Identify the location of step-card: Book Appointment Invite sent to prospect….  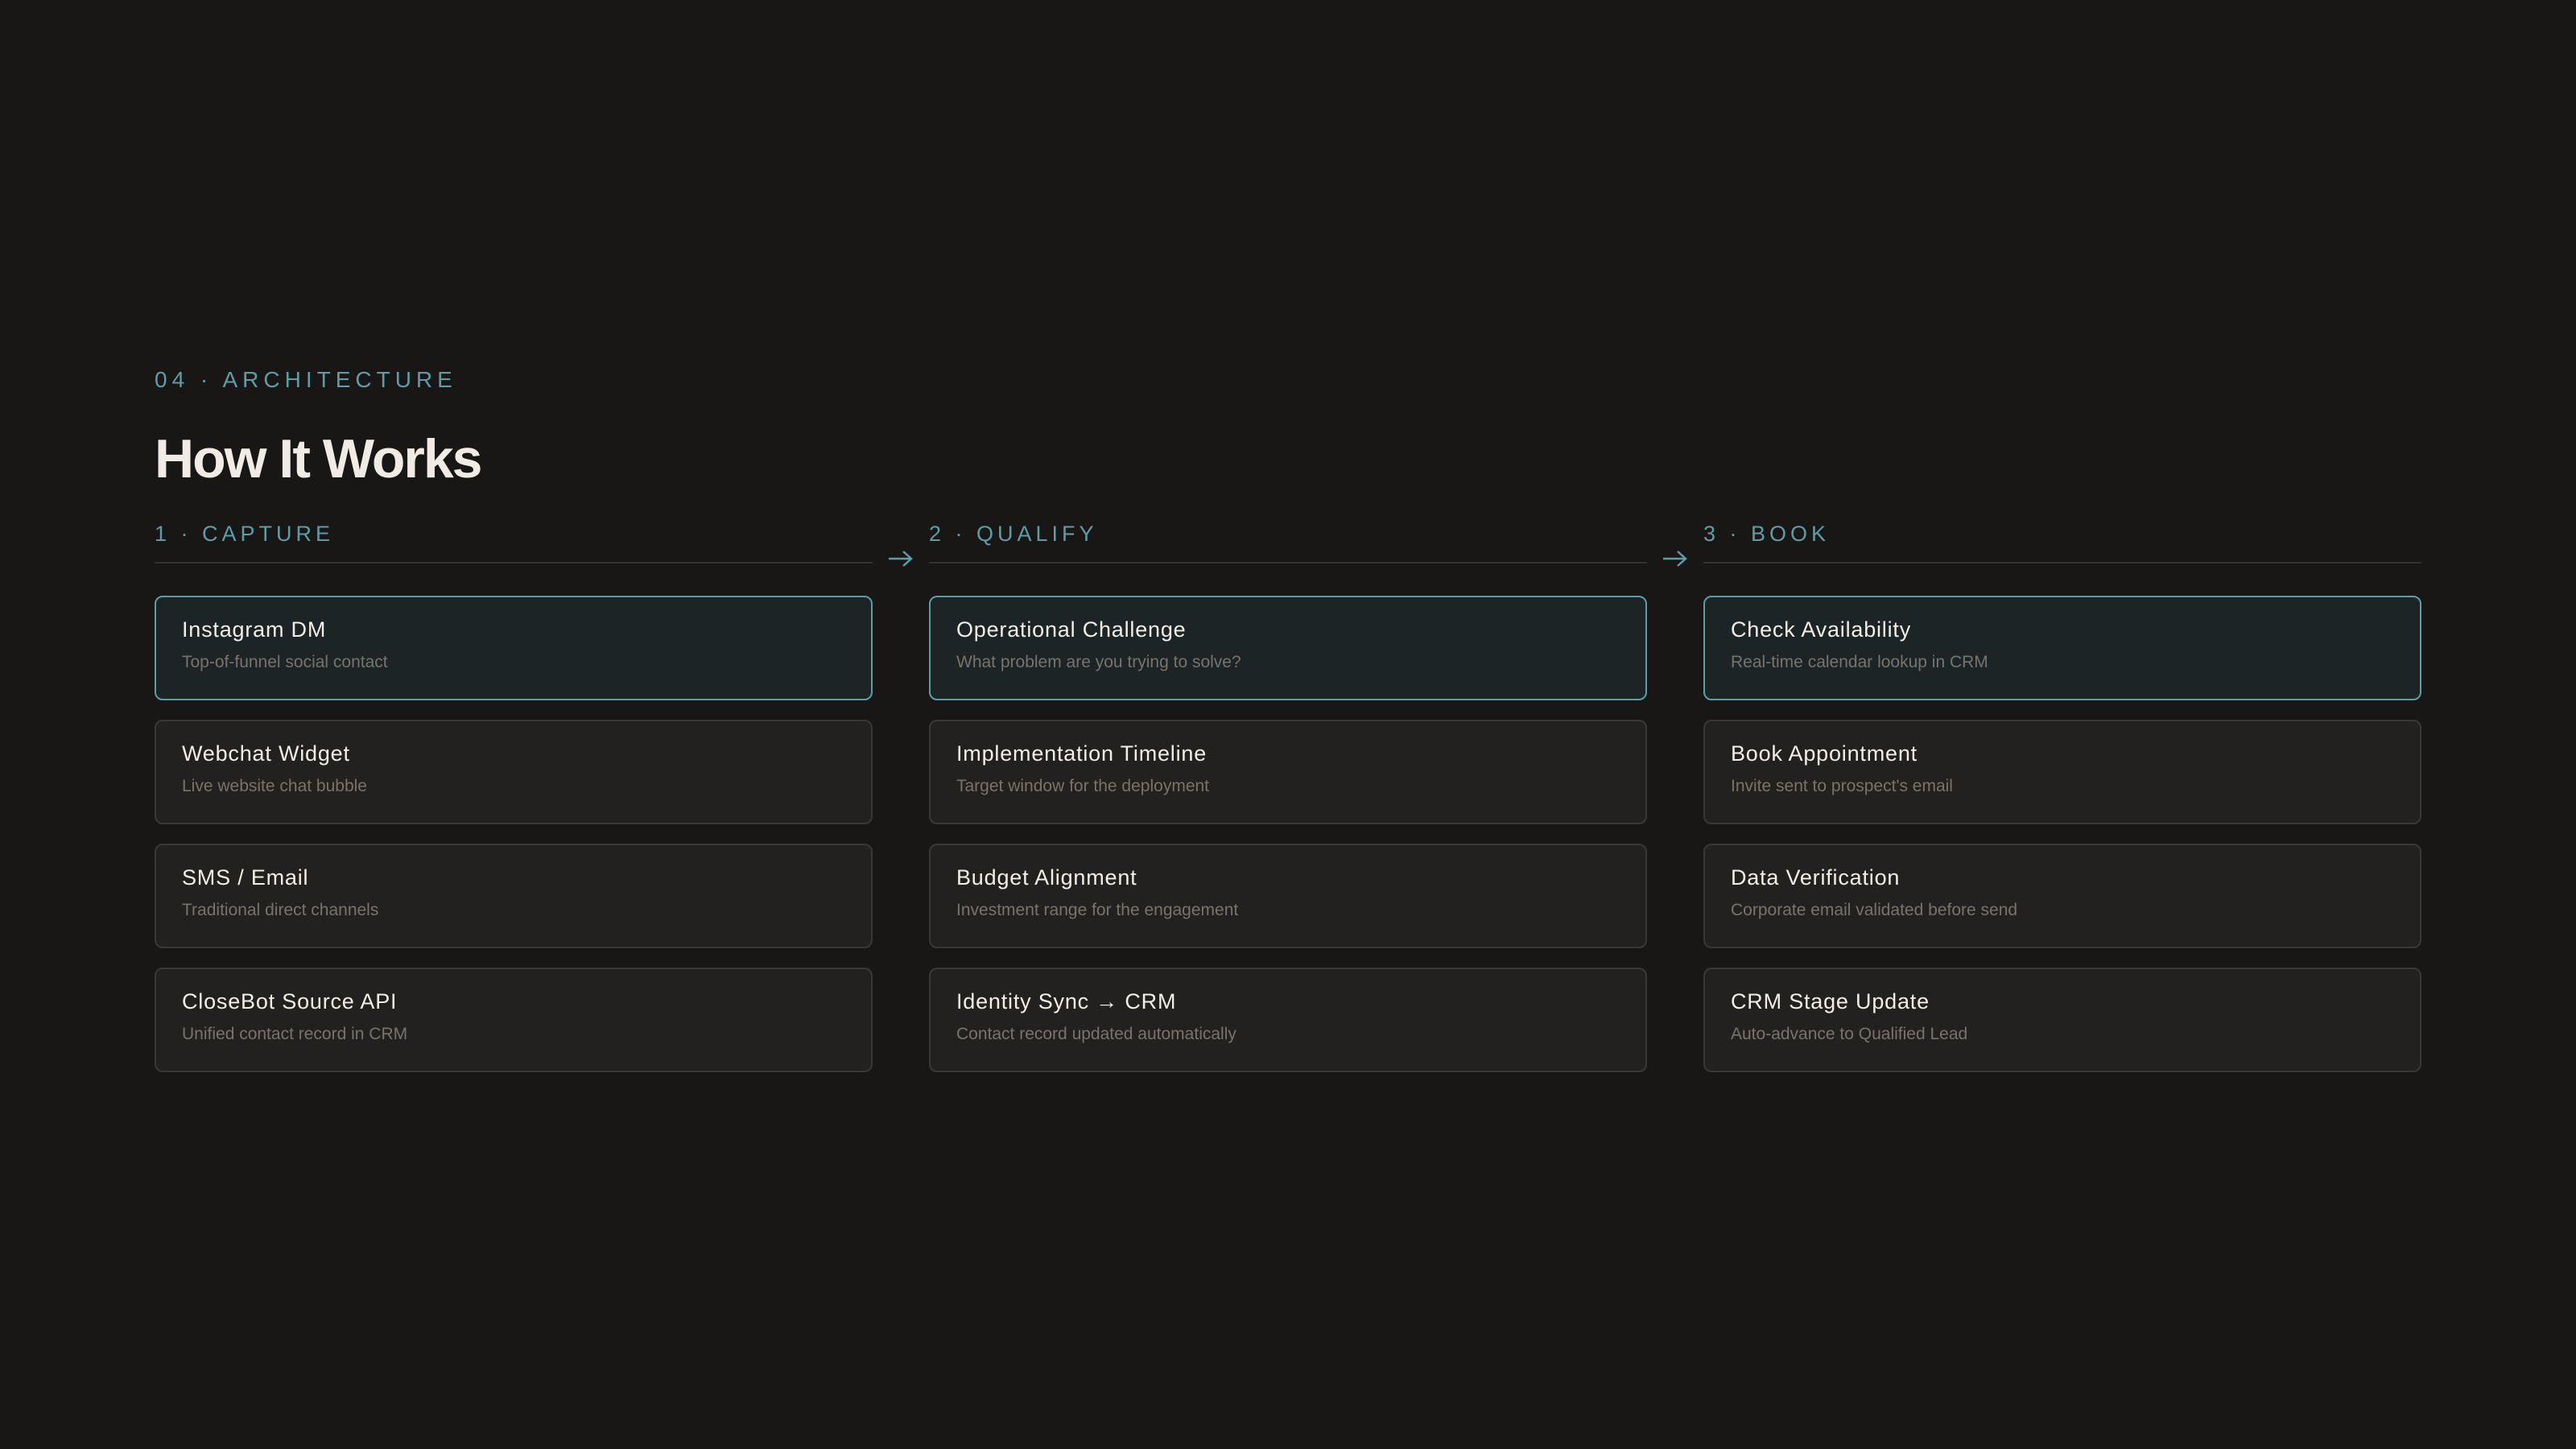
(2062, 772).